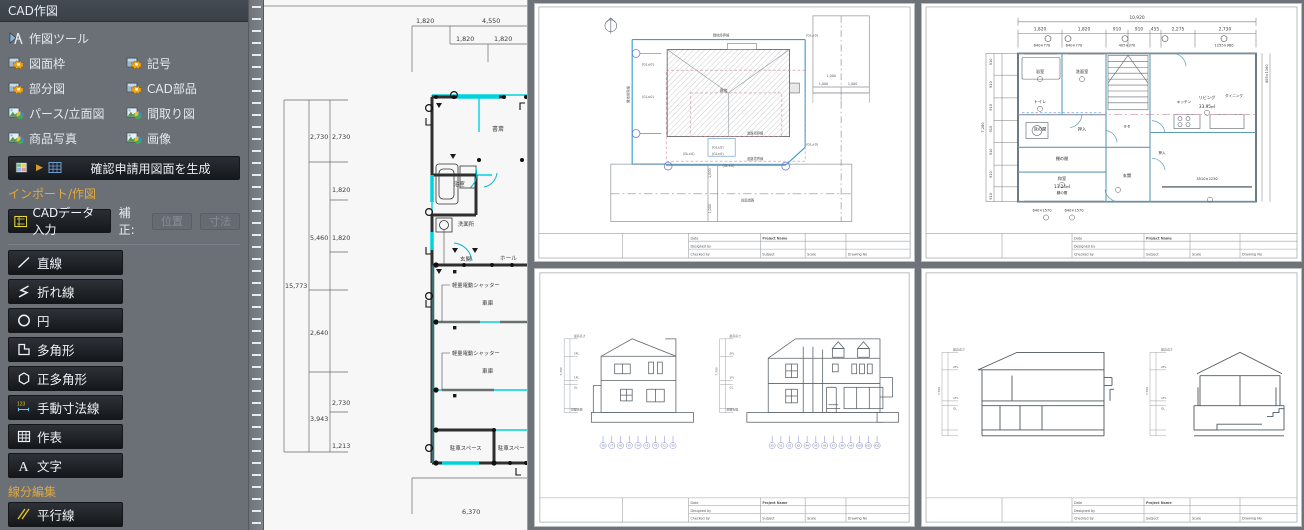 The image size is (1304, 530). Describe the element at coordinates (1040, 101) in the screenshot. I see `fp-room-toilet: トイレ` at that location.